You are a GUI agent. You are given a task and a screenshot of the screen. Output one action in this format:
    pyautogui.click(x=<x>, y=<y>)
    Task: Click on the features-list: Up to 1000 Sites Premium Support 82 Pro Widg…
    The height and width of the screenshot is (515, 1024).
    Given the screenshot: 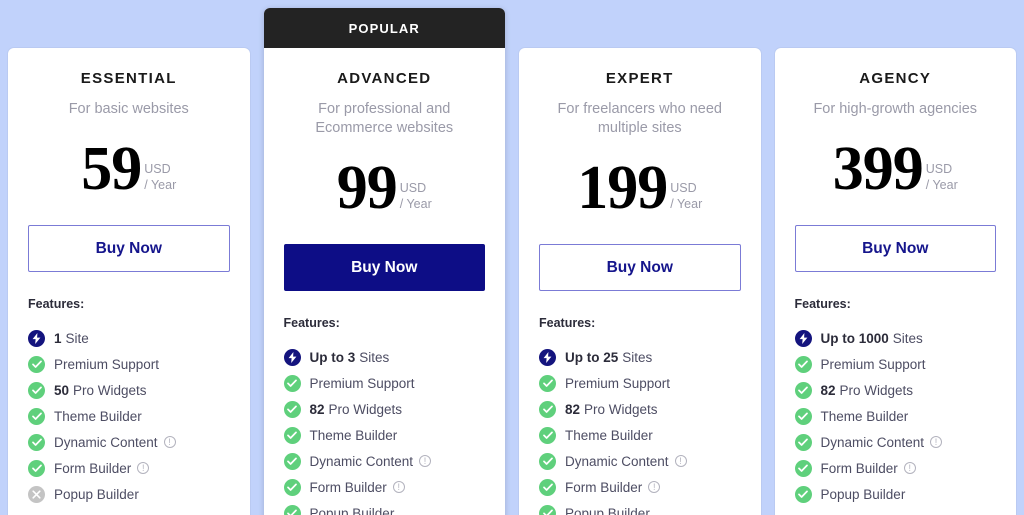 What is the action you would take?
    pyautogui.click(x=895, y=416)
    